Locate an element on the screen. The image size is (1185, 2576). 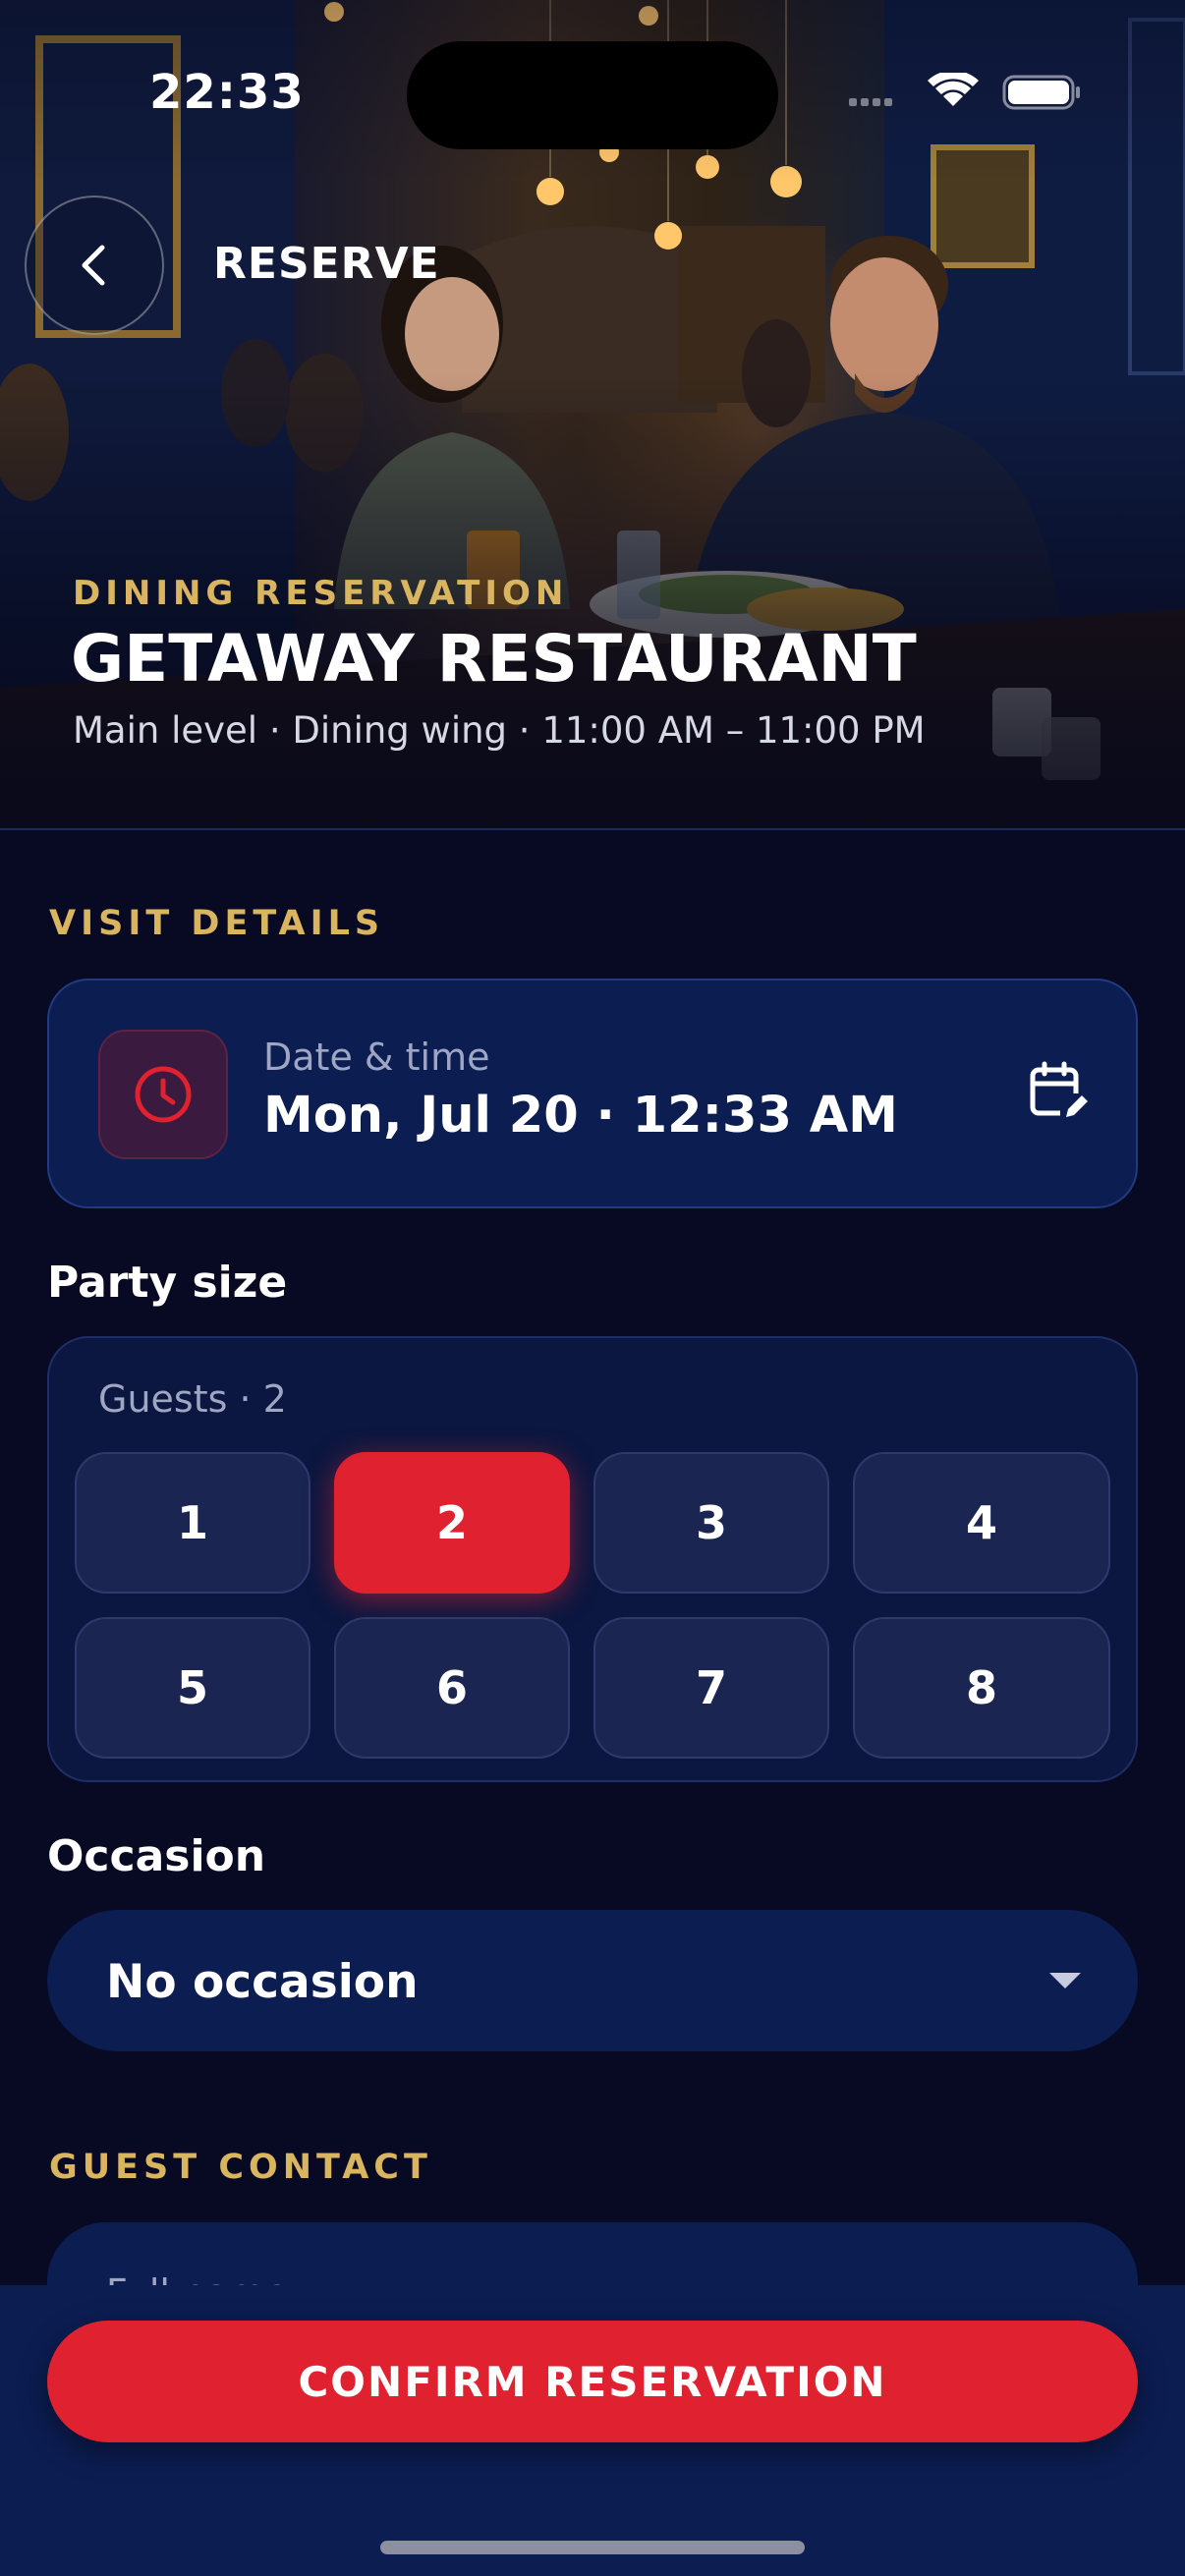
guest-contact-heading: GUEST CONTACT is located at coordinates (241, 2167).